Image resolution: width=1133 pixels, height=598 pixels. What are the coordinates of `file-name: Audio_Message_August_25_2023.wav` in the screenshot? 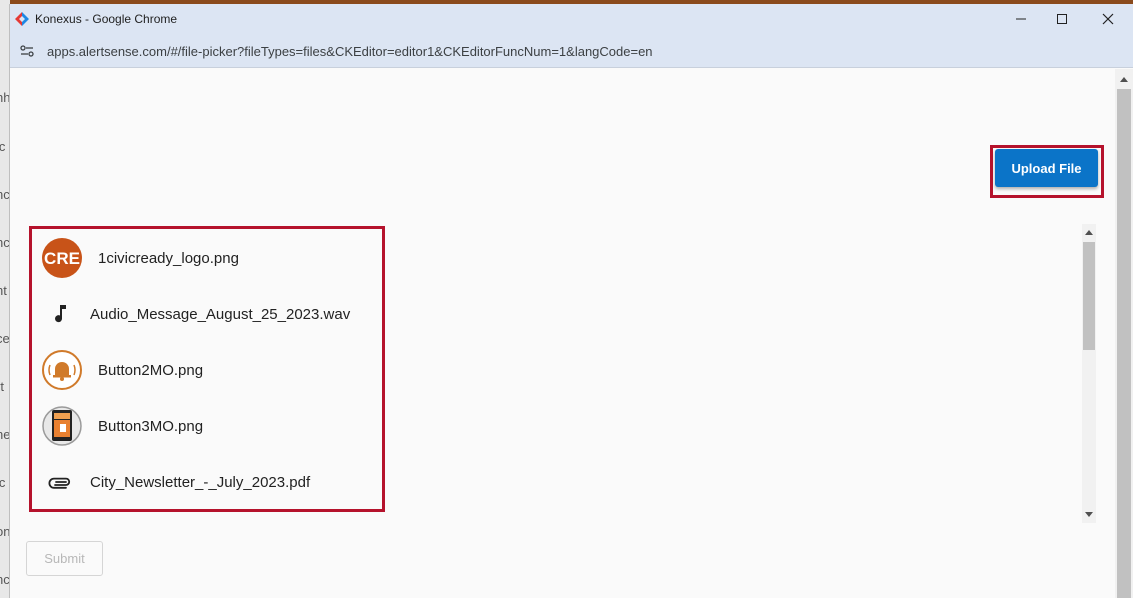 It's located at (220, 314).